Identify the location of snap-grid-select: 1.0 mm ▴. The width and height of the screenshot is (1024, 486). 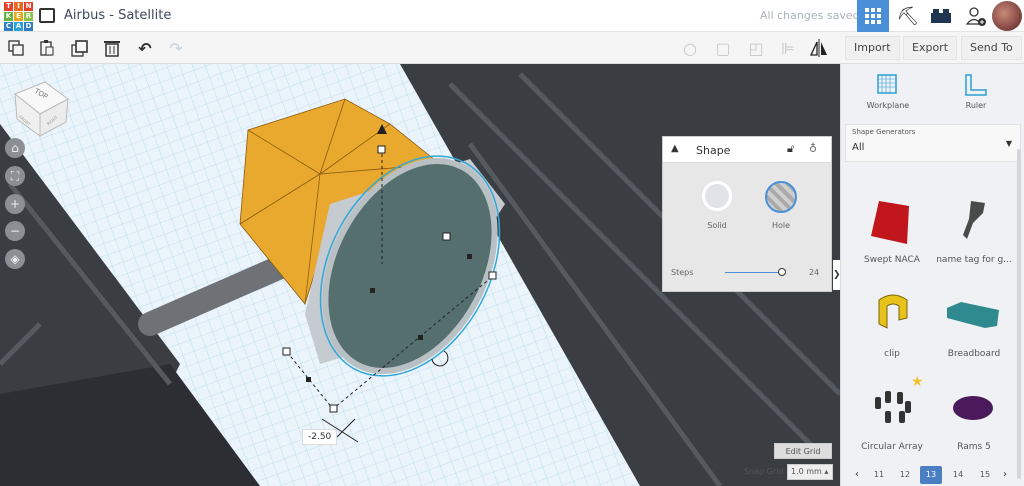
(810, 472).